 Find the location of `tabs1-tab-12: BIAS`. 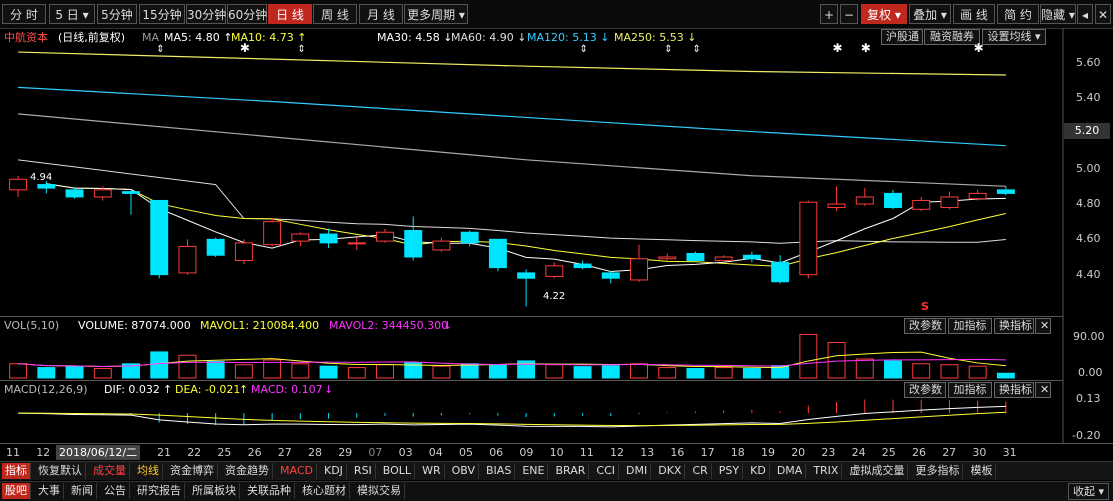

tabs1-tab-12: BIAS is located at coordinates (499, 471).